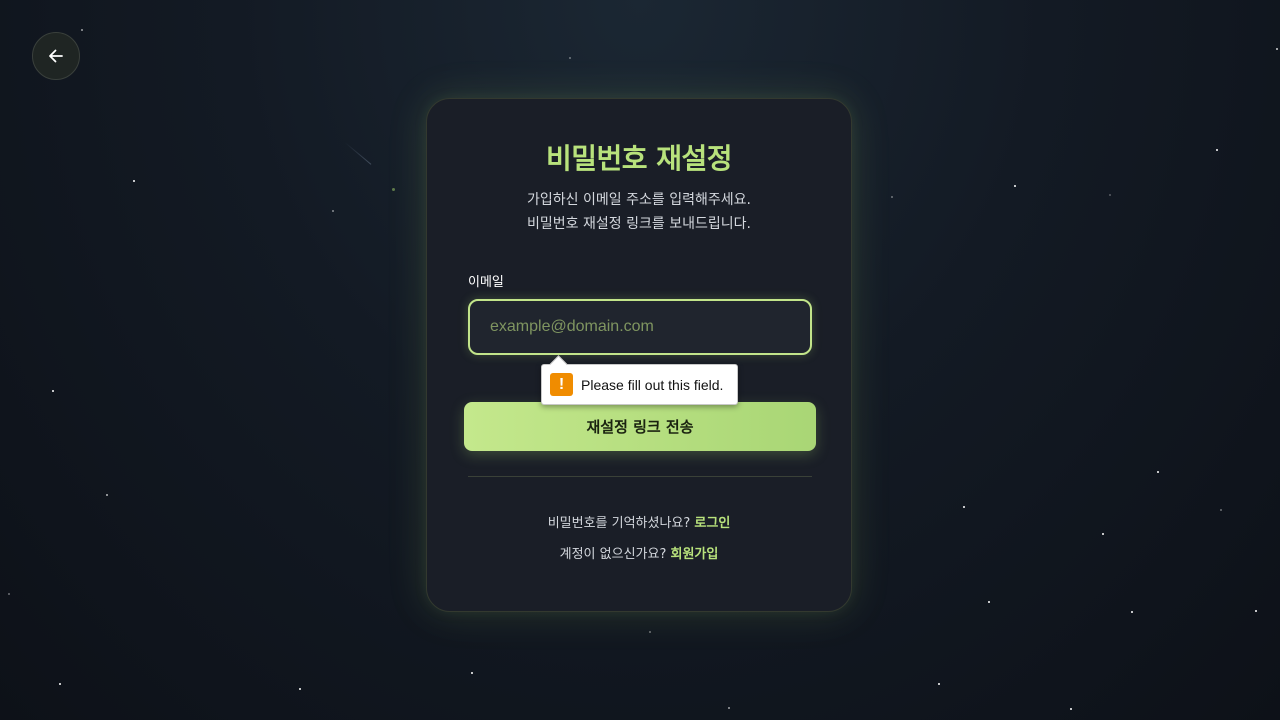  I want to click on arrow-left-icon, so click(56, 56).